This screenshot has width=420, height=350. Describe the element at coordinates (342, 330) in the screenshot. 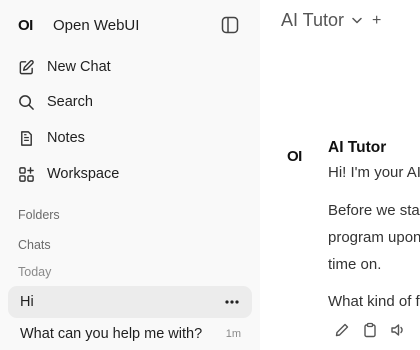

I see `pencil-icon` at that location.